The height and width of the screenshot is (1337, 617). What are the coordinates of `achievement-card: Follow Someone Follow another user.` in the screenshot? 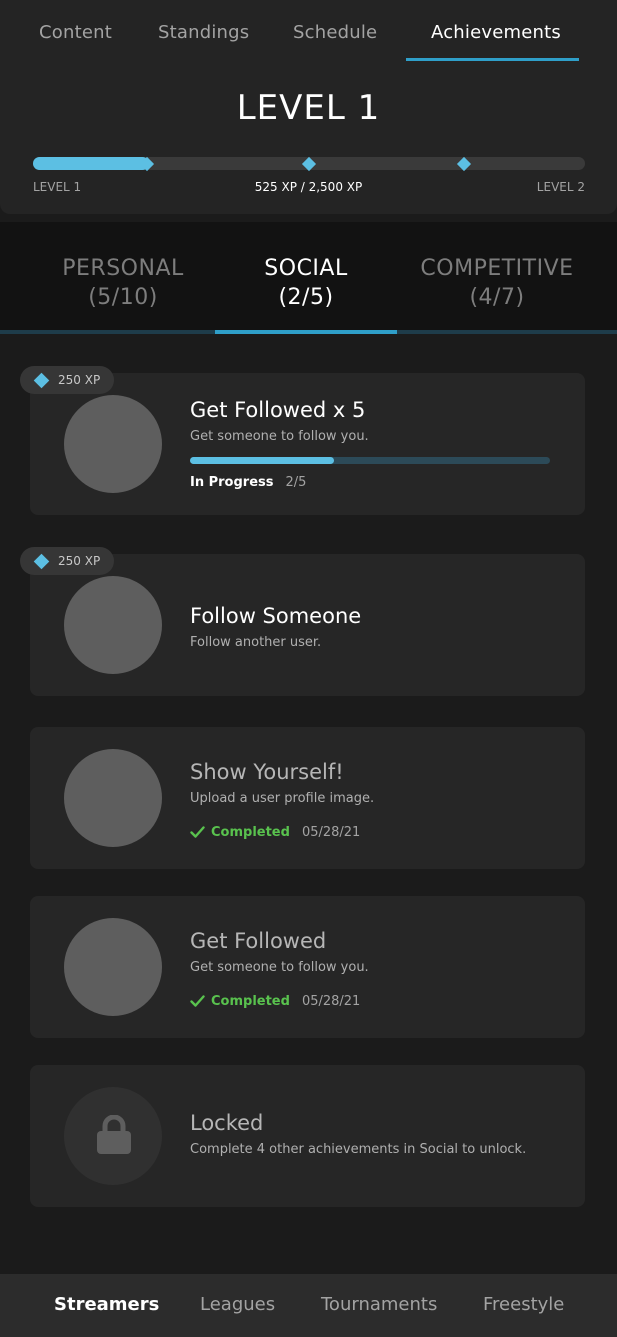 It's located at (307, 625).